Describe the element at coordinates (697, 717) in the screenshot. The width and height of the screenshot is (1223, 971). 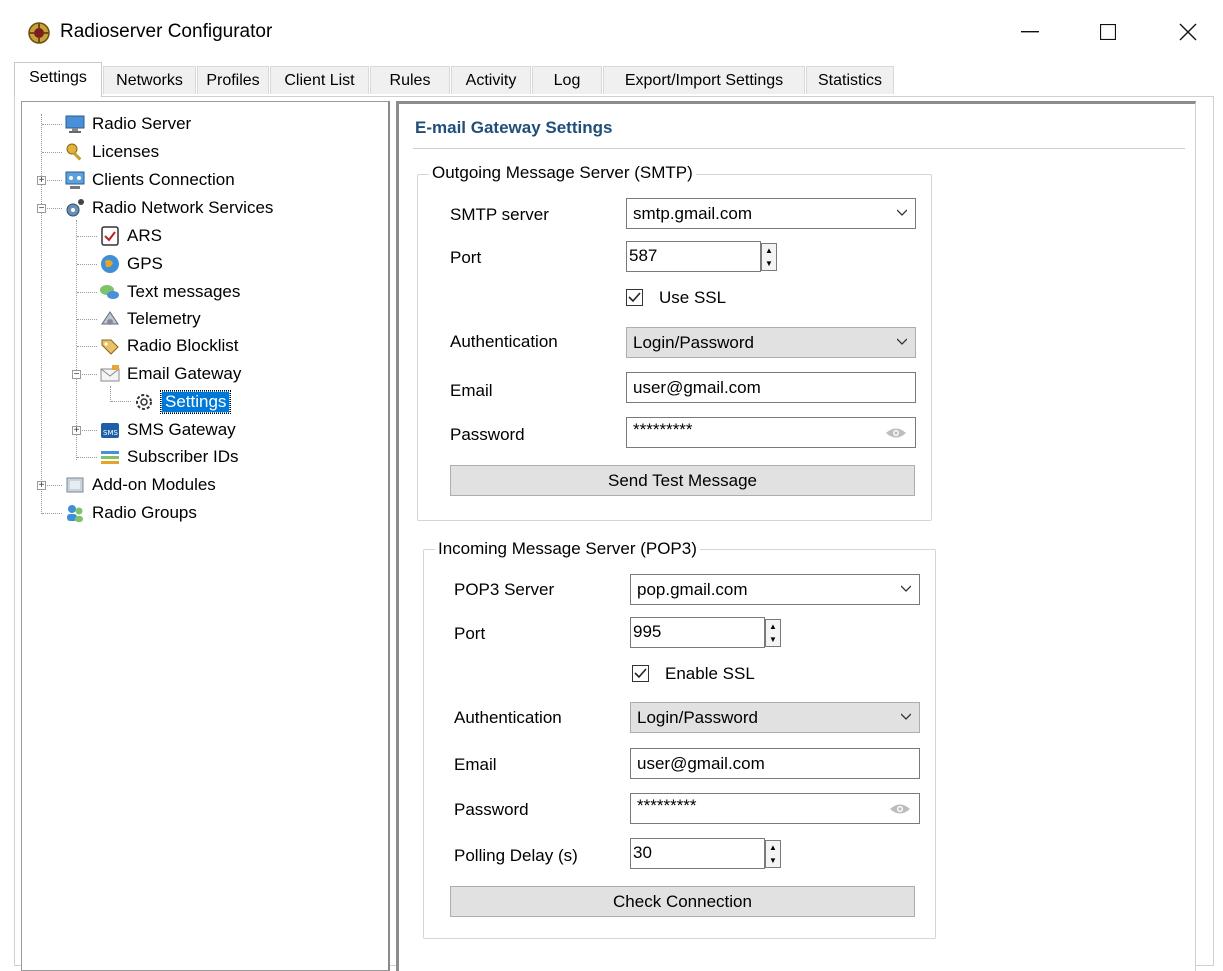
I see `pop3-auth-value: Login/Password` at that location.